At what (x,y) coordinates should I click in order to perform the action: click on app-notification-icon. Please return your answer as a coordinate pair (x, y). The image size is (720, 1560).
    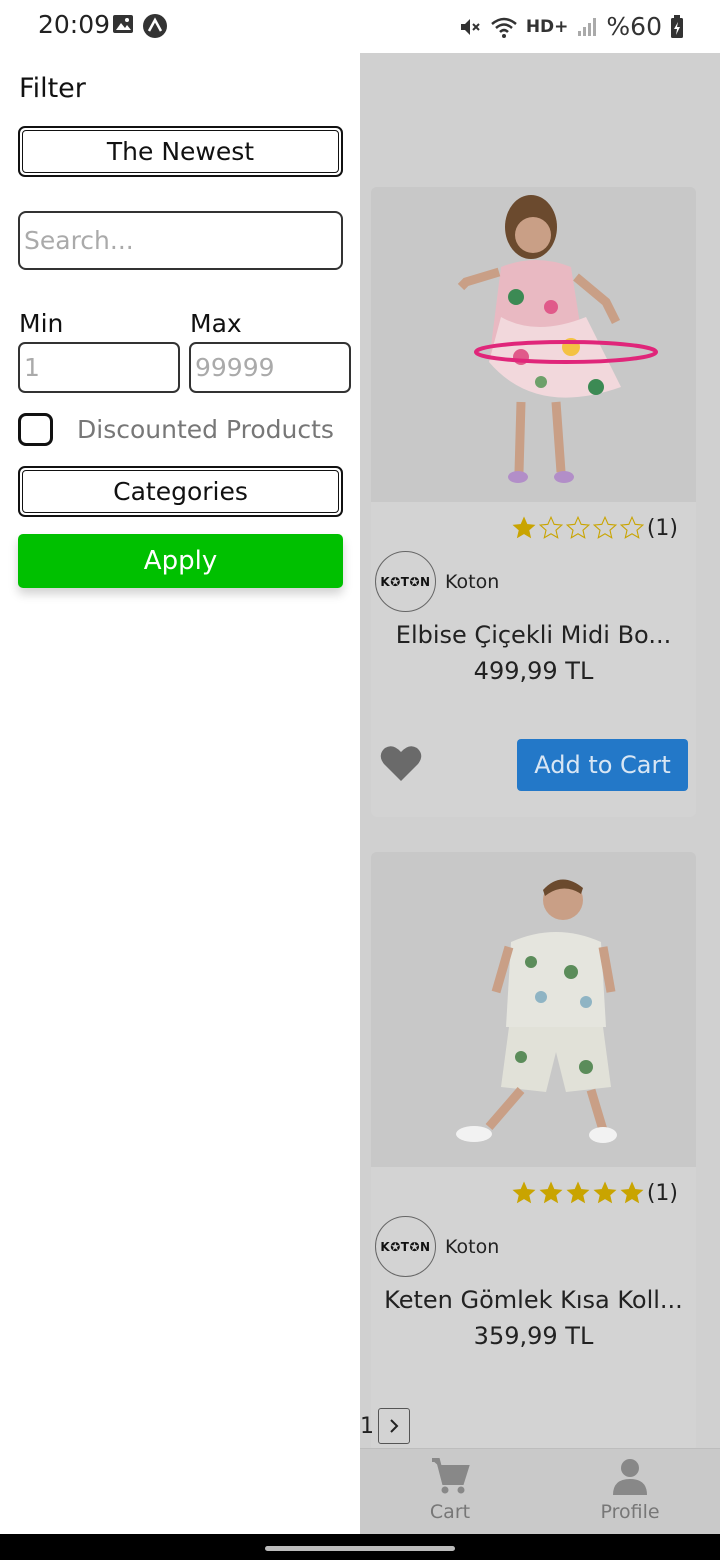
    Looking at the image, I should click on (155, 26).